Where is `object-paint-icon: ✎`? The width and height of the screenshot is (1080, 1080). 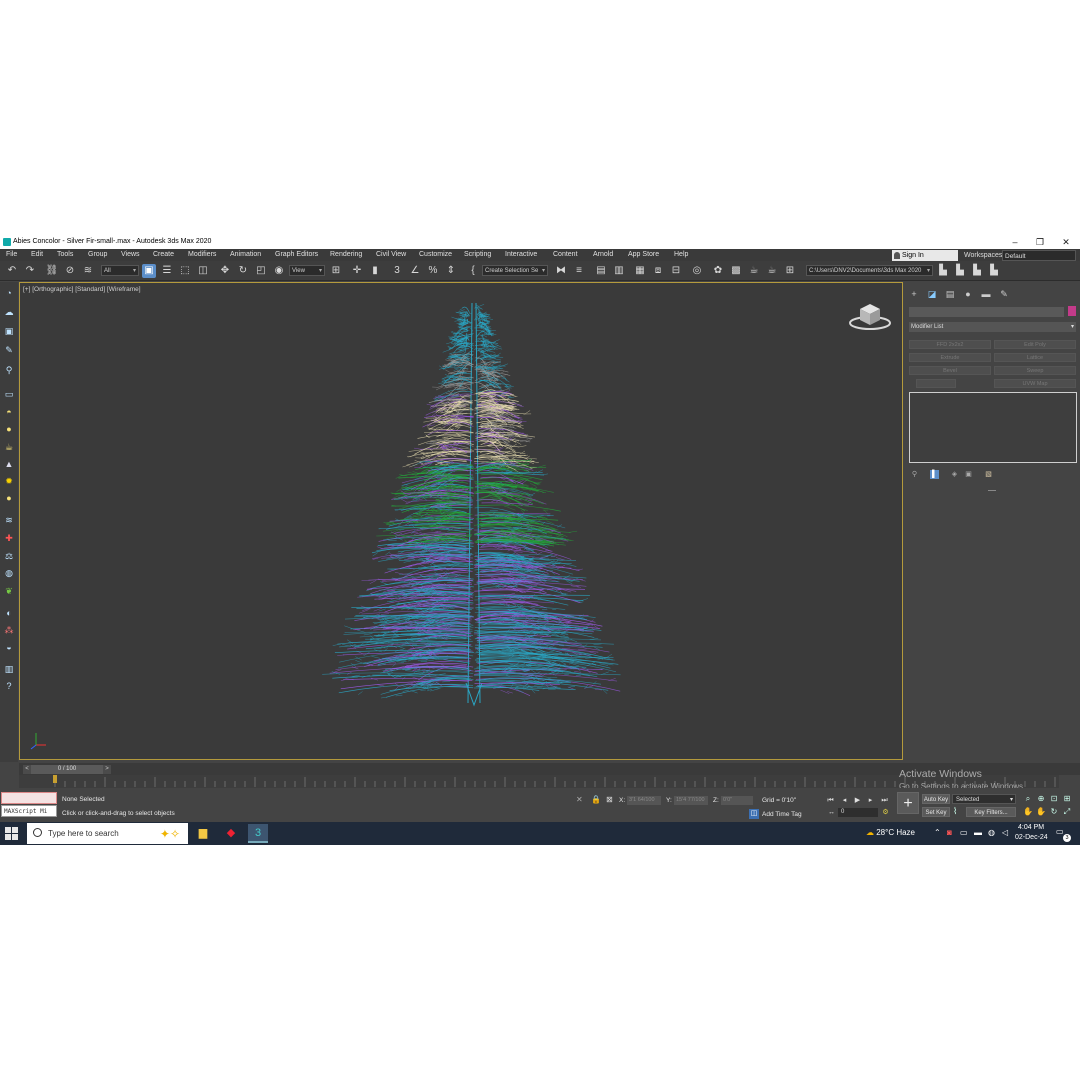
object-paint-icon: ✎ is located at coordinates (9, 350).